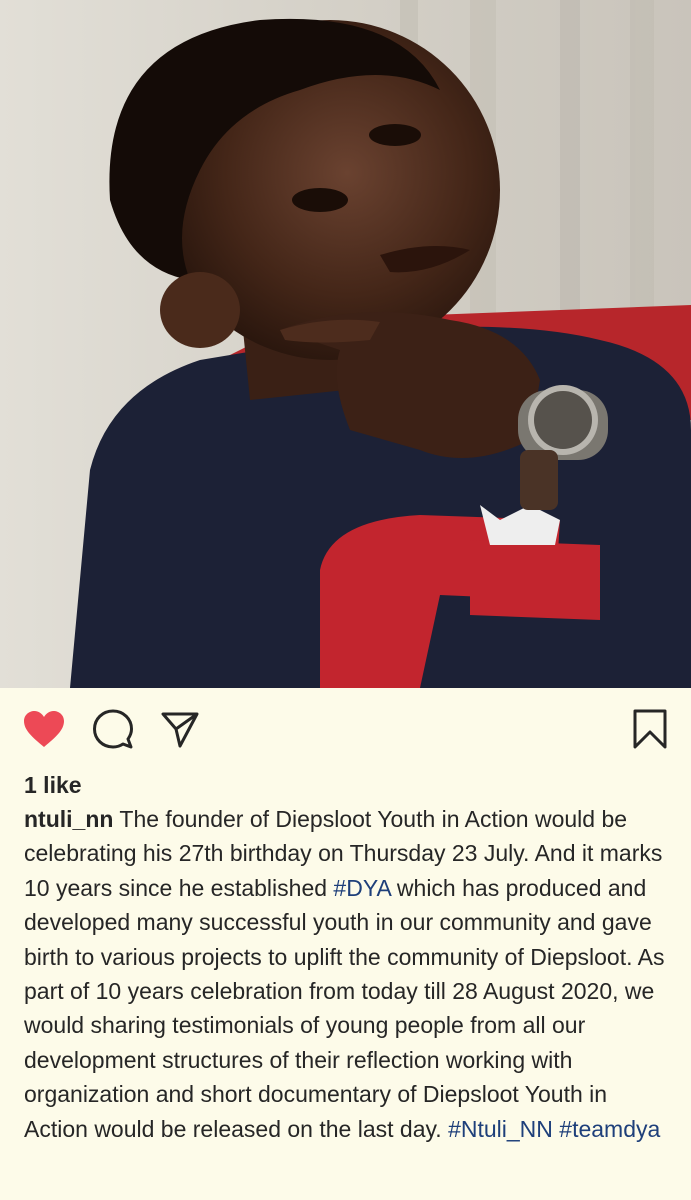 The image size is (691, 1200). I want to click on share-icon, so click(180, 729).